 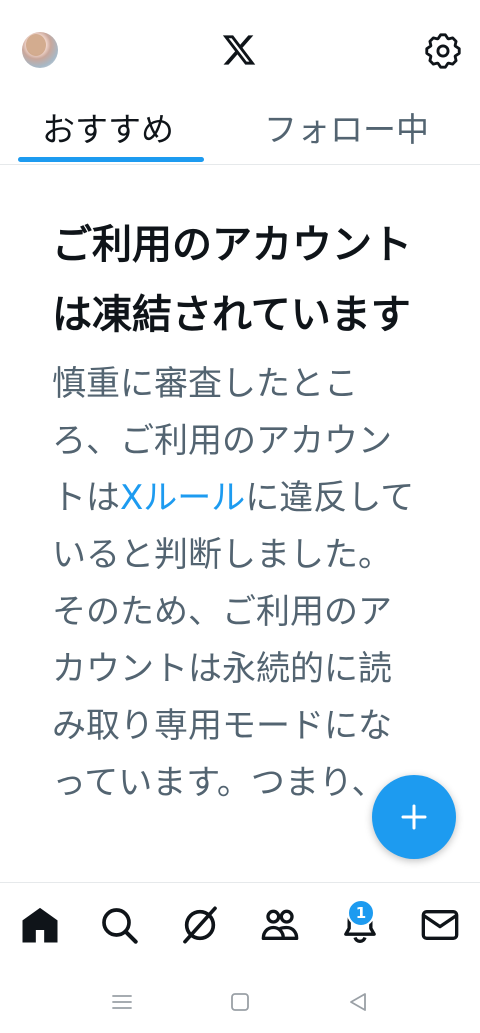 What do you see at coordinates (440, 925) in the screenshot?
I see `messages-icon` at bounding box center [440, 925].